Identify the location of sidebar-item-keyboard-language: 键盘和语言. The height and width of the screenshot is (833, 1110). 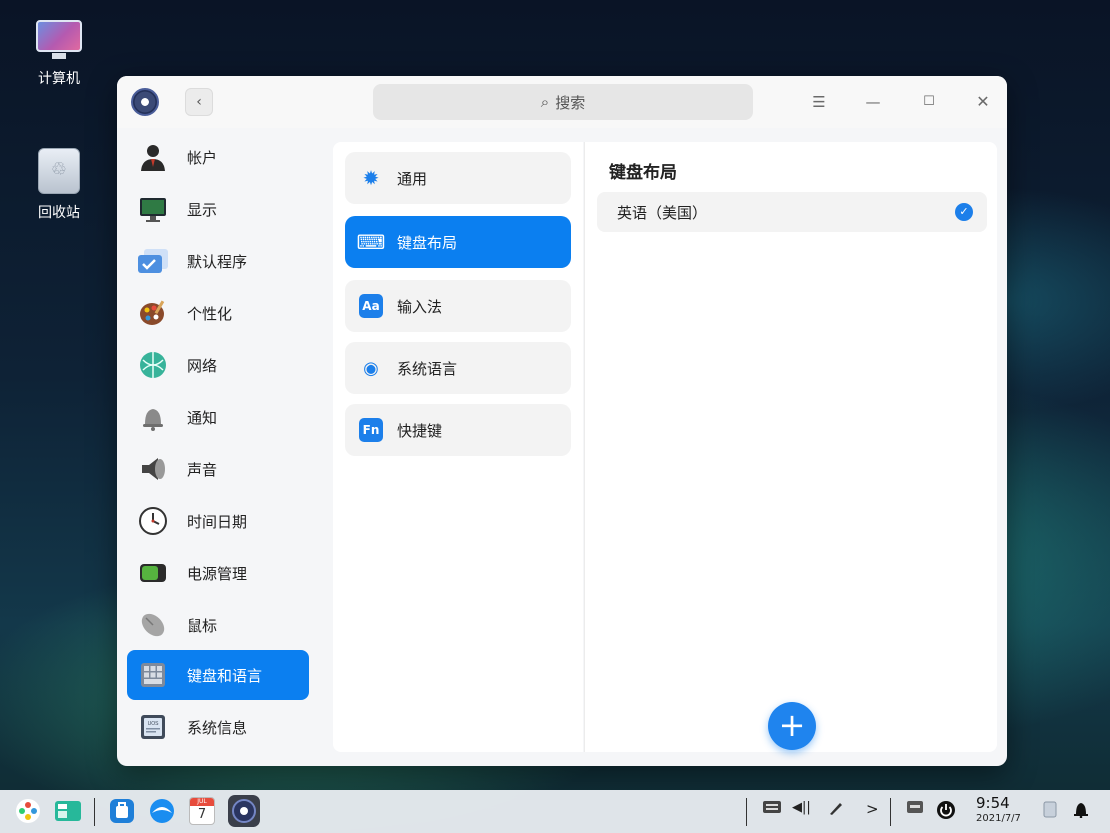
(218, 675).